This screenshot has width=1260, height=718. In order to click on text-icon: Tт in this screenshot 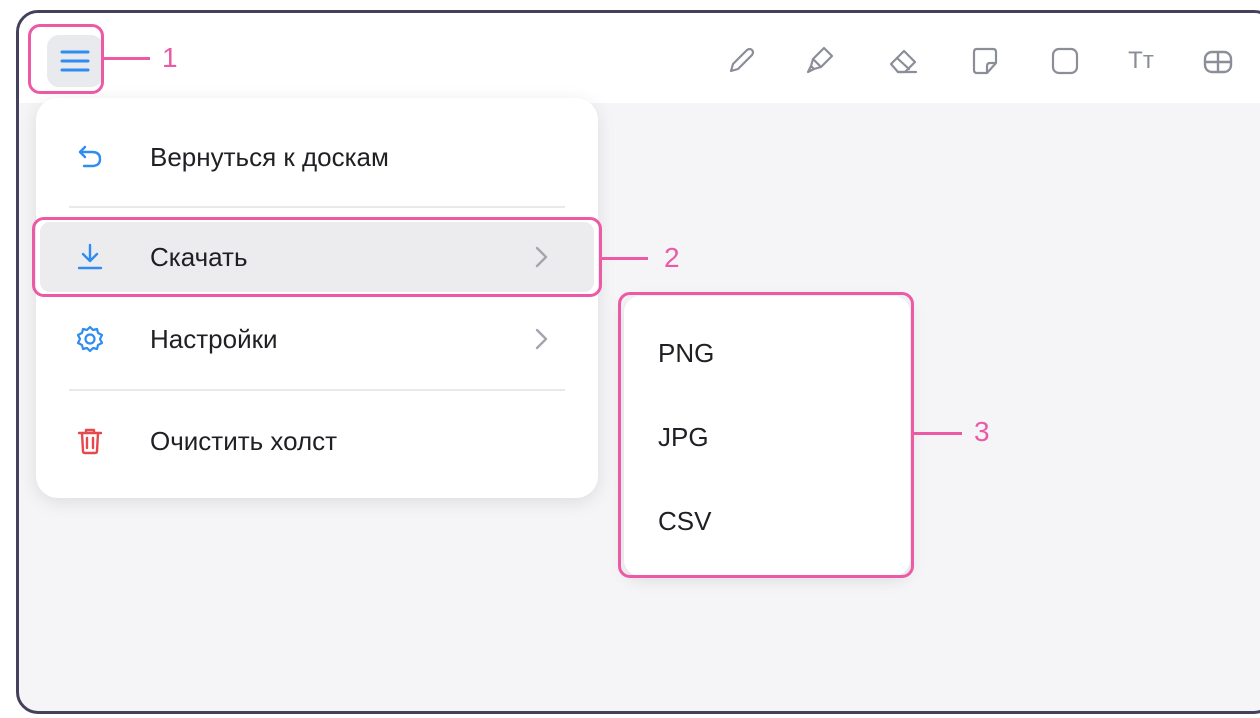, I will do `click(1141, 60)`.